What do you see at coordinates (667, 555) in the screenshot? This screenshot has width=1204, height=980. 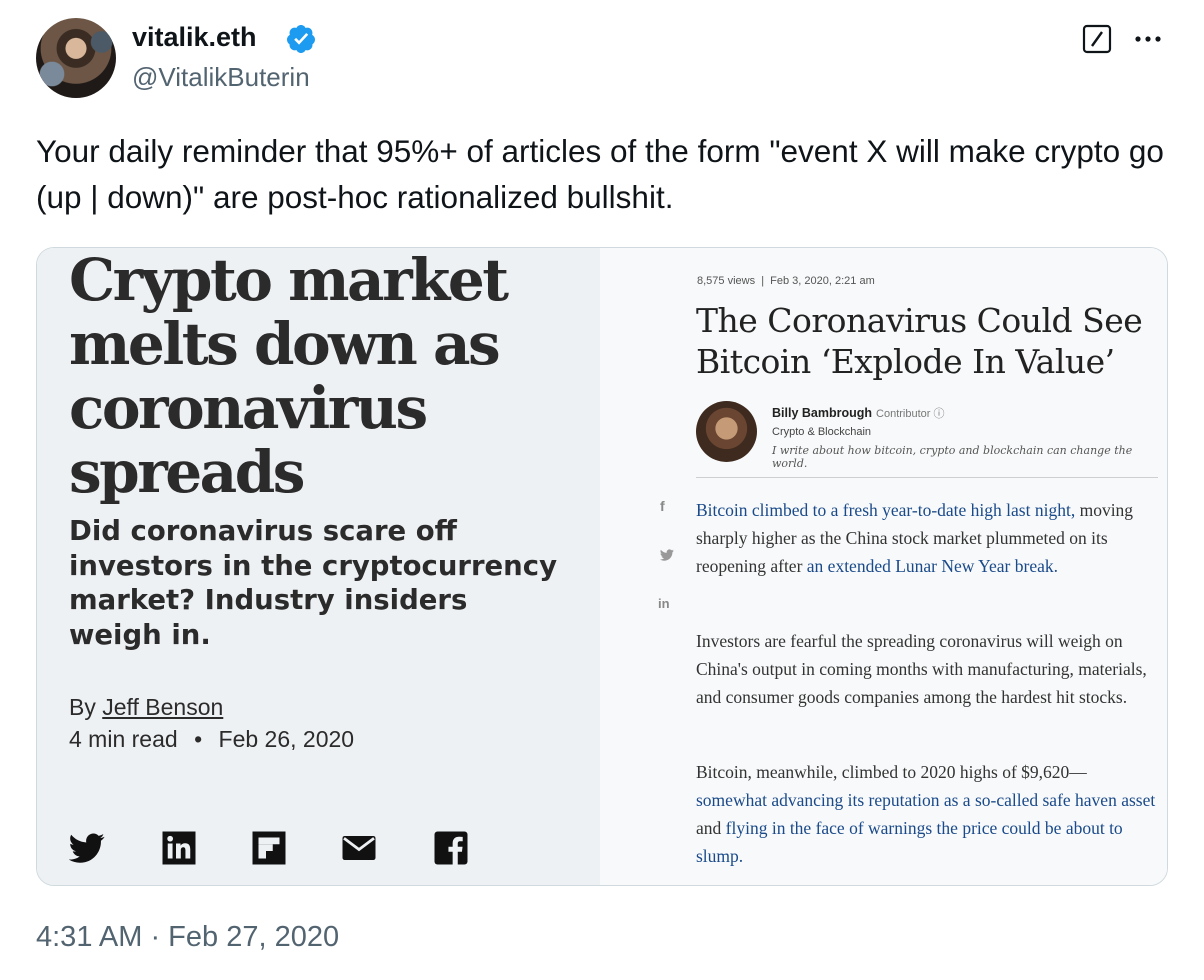 I see `twitter-share-icon` at bounding box center [667, 555].